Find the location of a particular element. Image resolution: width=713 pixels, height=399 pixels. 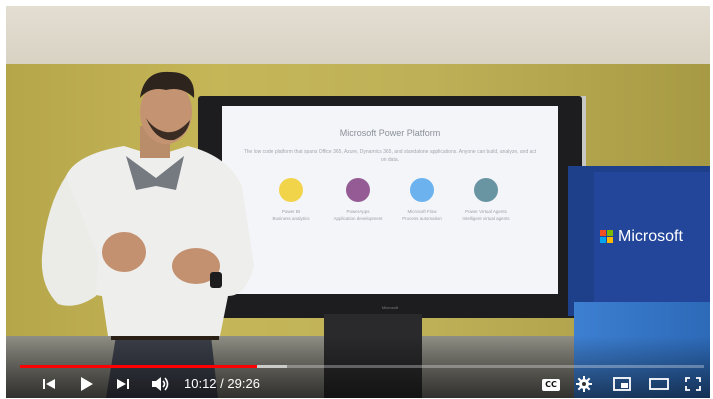

fullscreen-icon is located at coordinates (693, 384).